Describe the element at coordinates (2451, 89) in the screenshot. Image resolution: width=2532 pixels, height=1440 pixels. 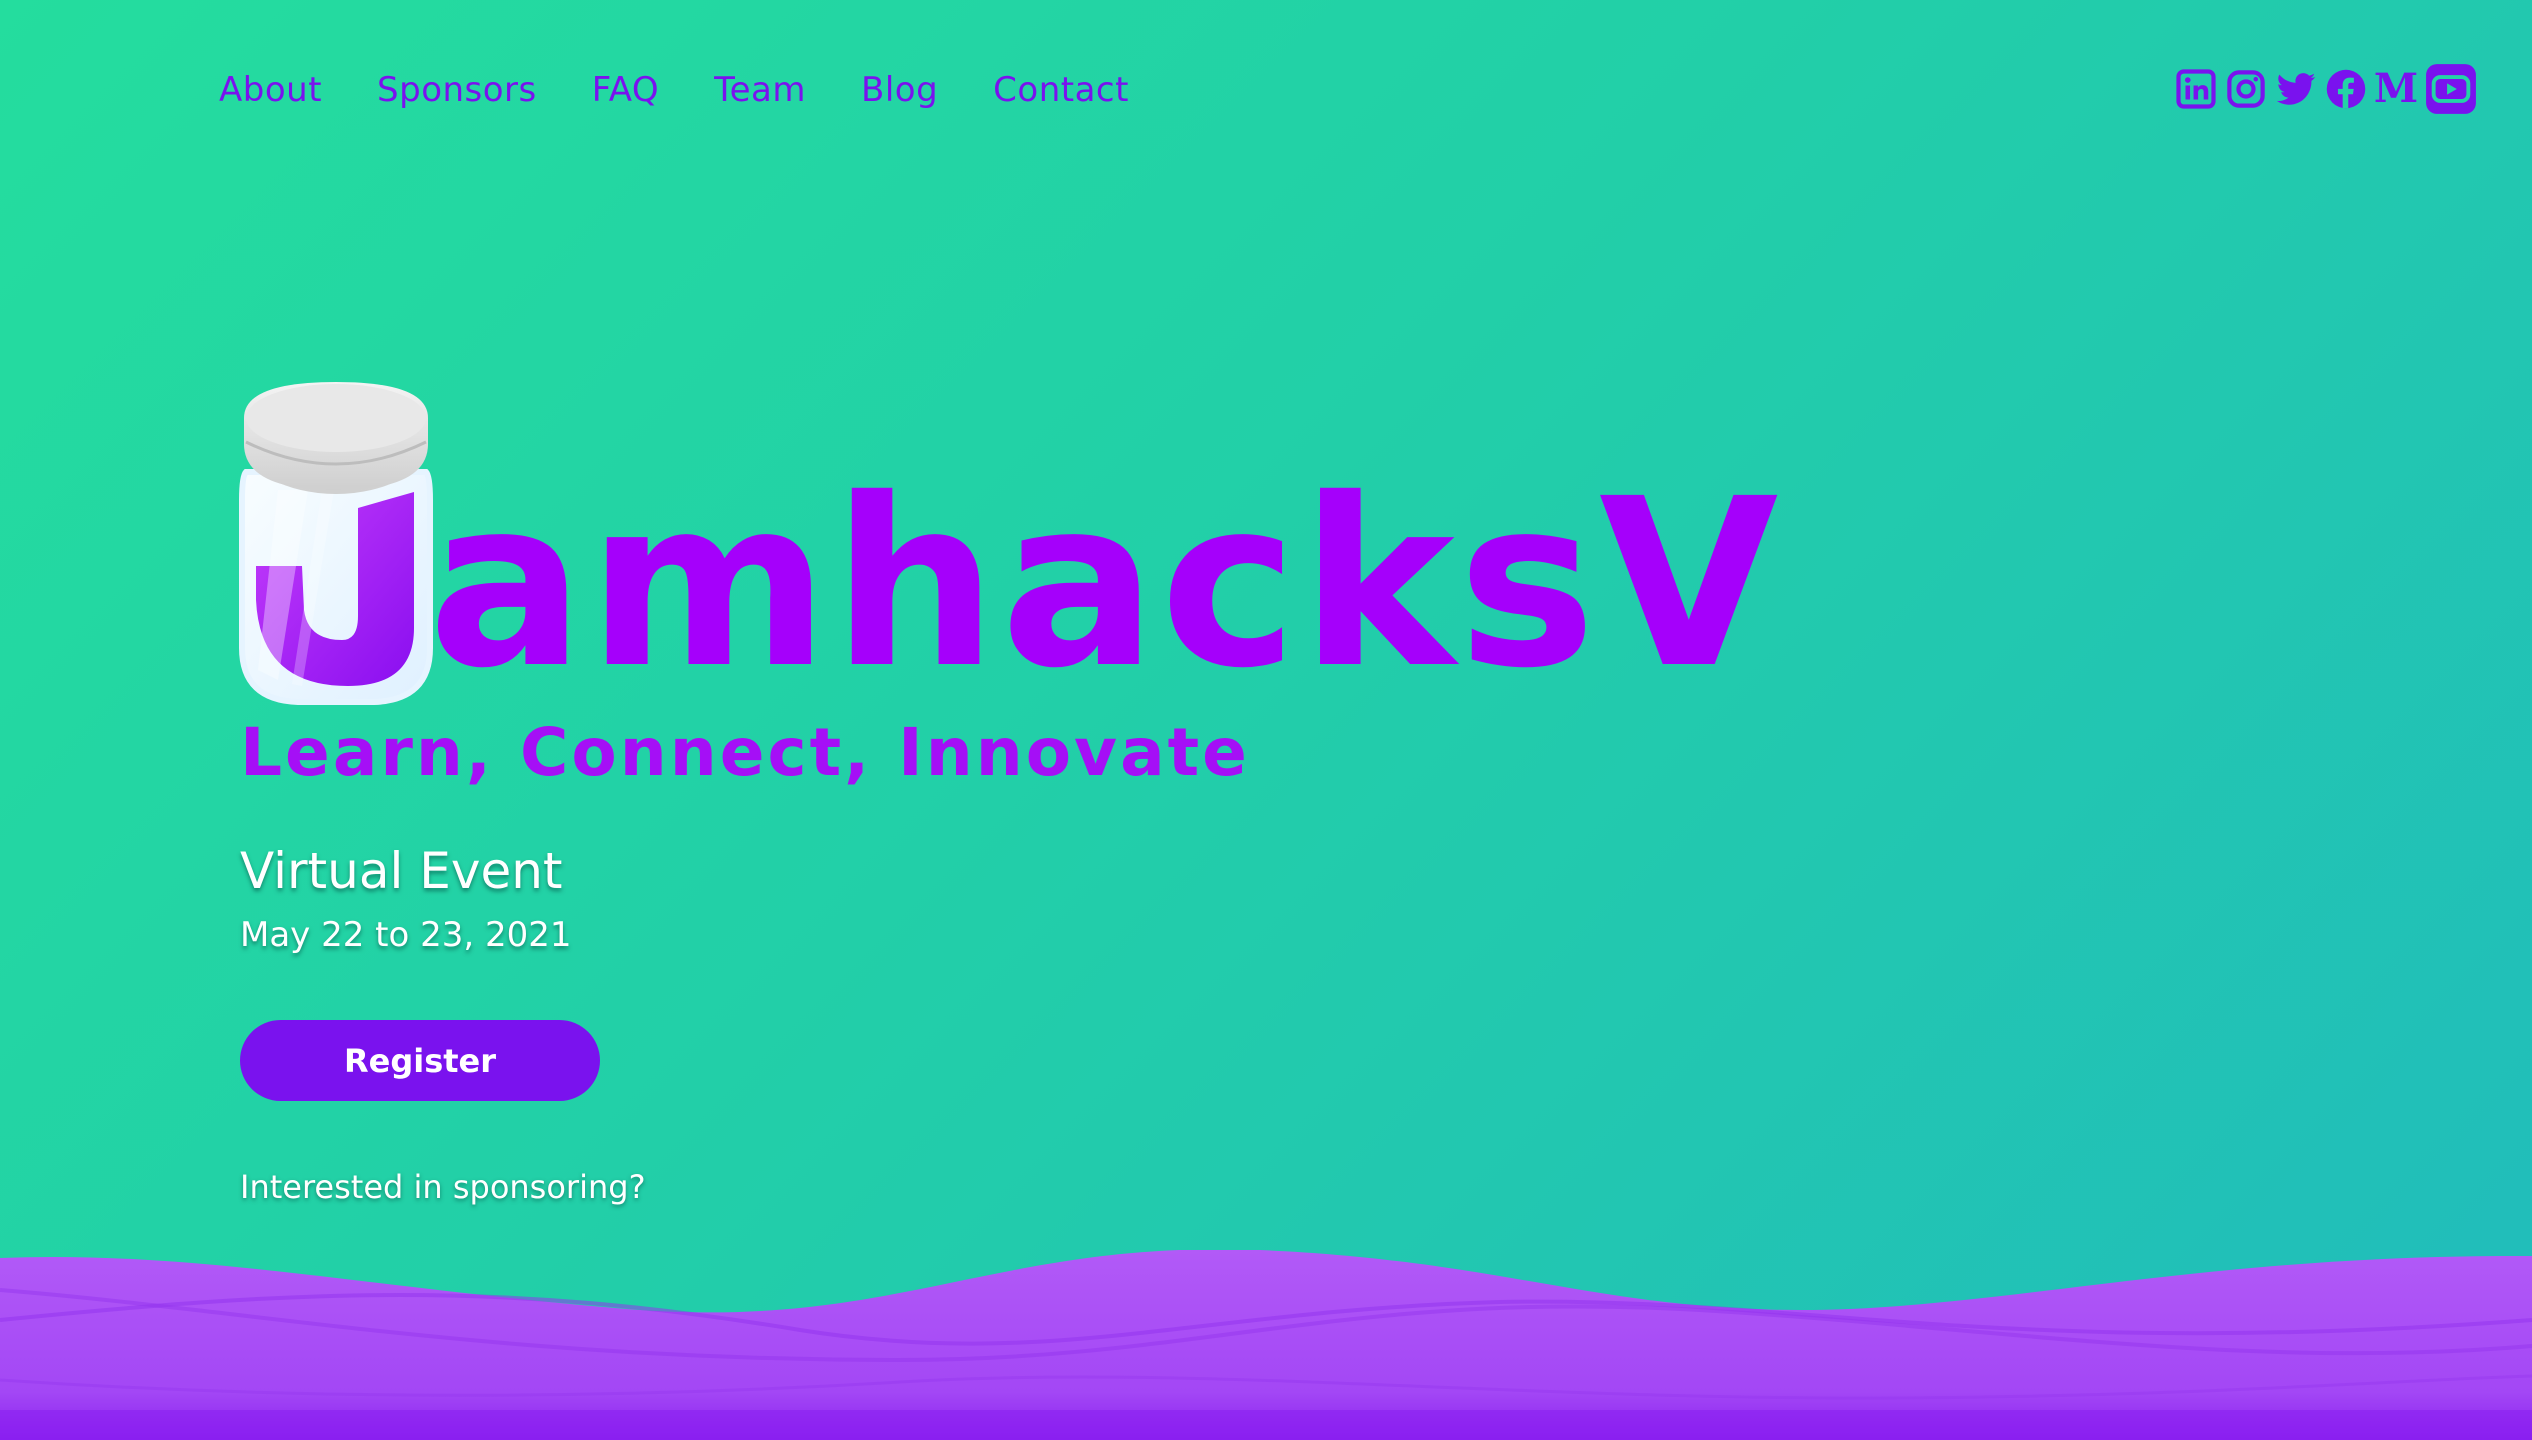
I see `youtube-icon` at that location.